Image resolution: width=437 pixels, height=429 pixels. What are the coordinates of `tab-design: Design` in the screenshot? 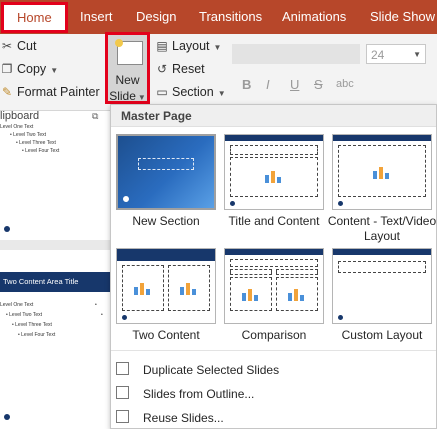 It's located at (156, 17).